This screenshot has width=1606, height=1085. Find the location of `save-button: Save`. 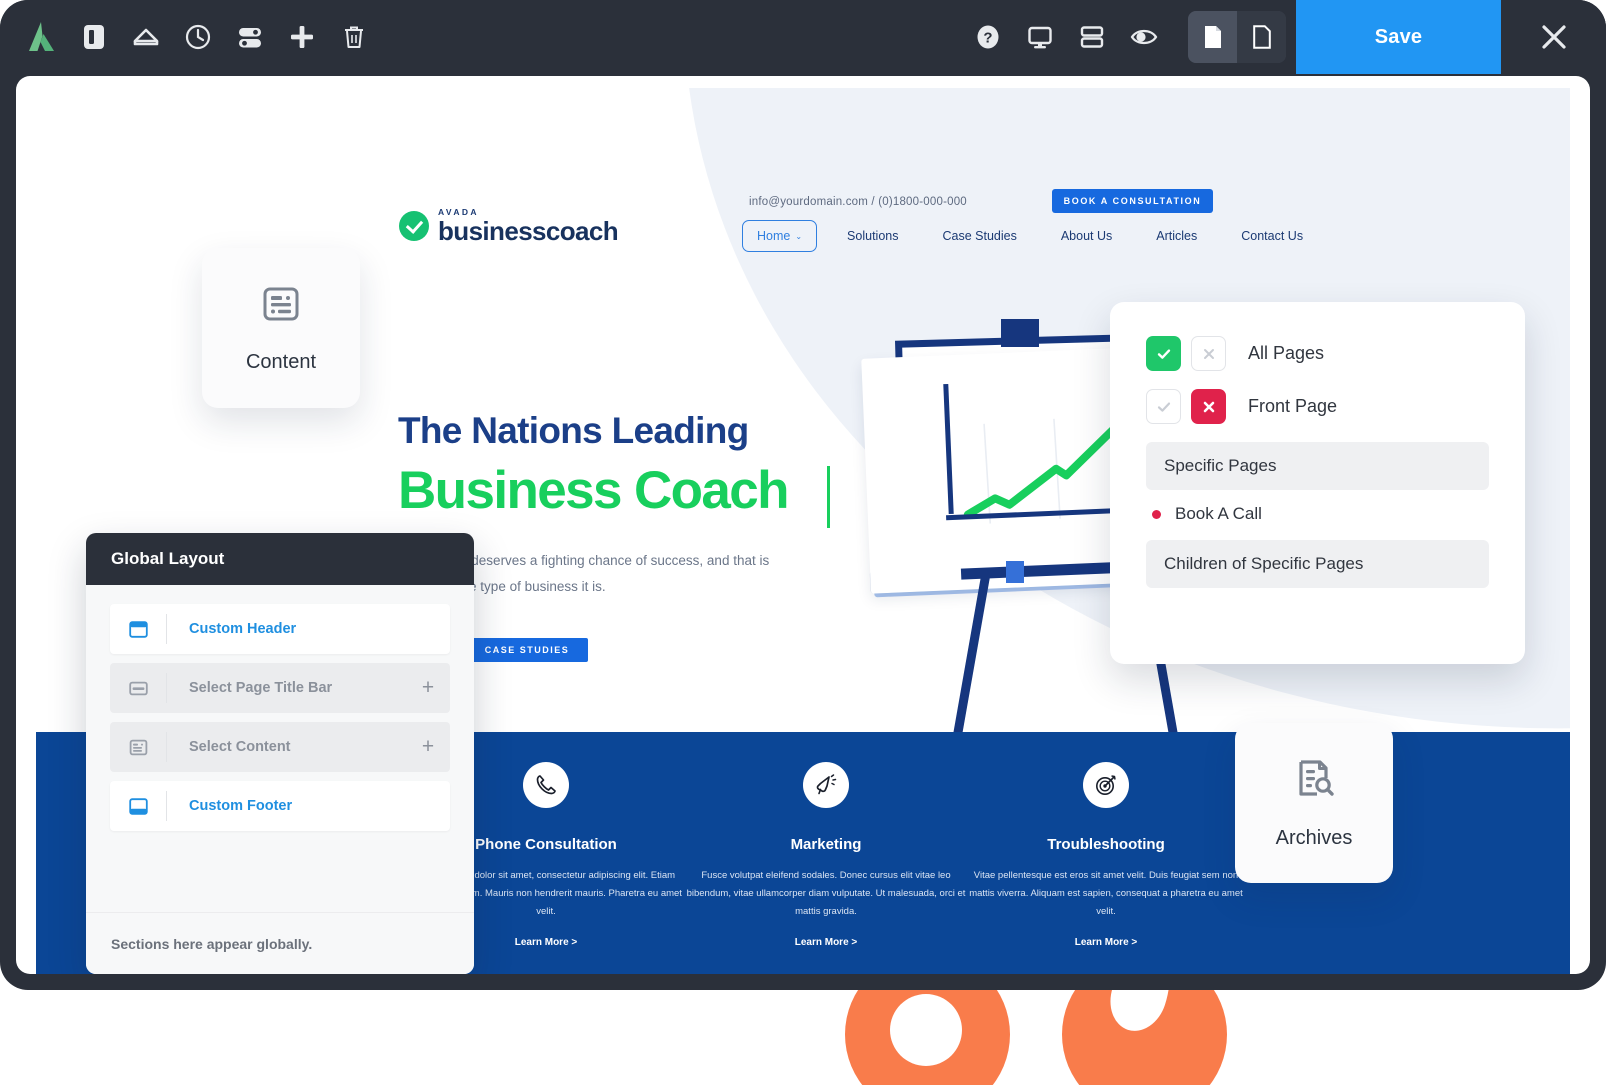

save-button: Save is located at coordinates (1398, 37).